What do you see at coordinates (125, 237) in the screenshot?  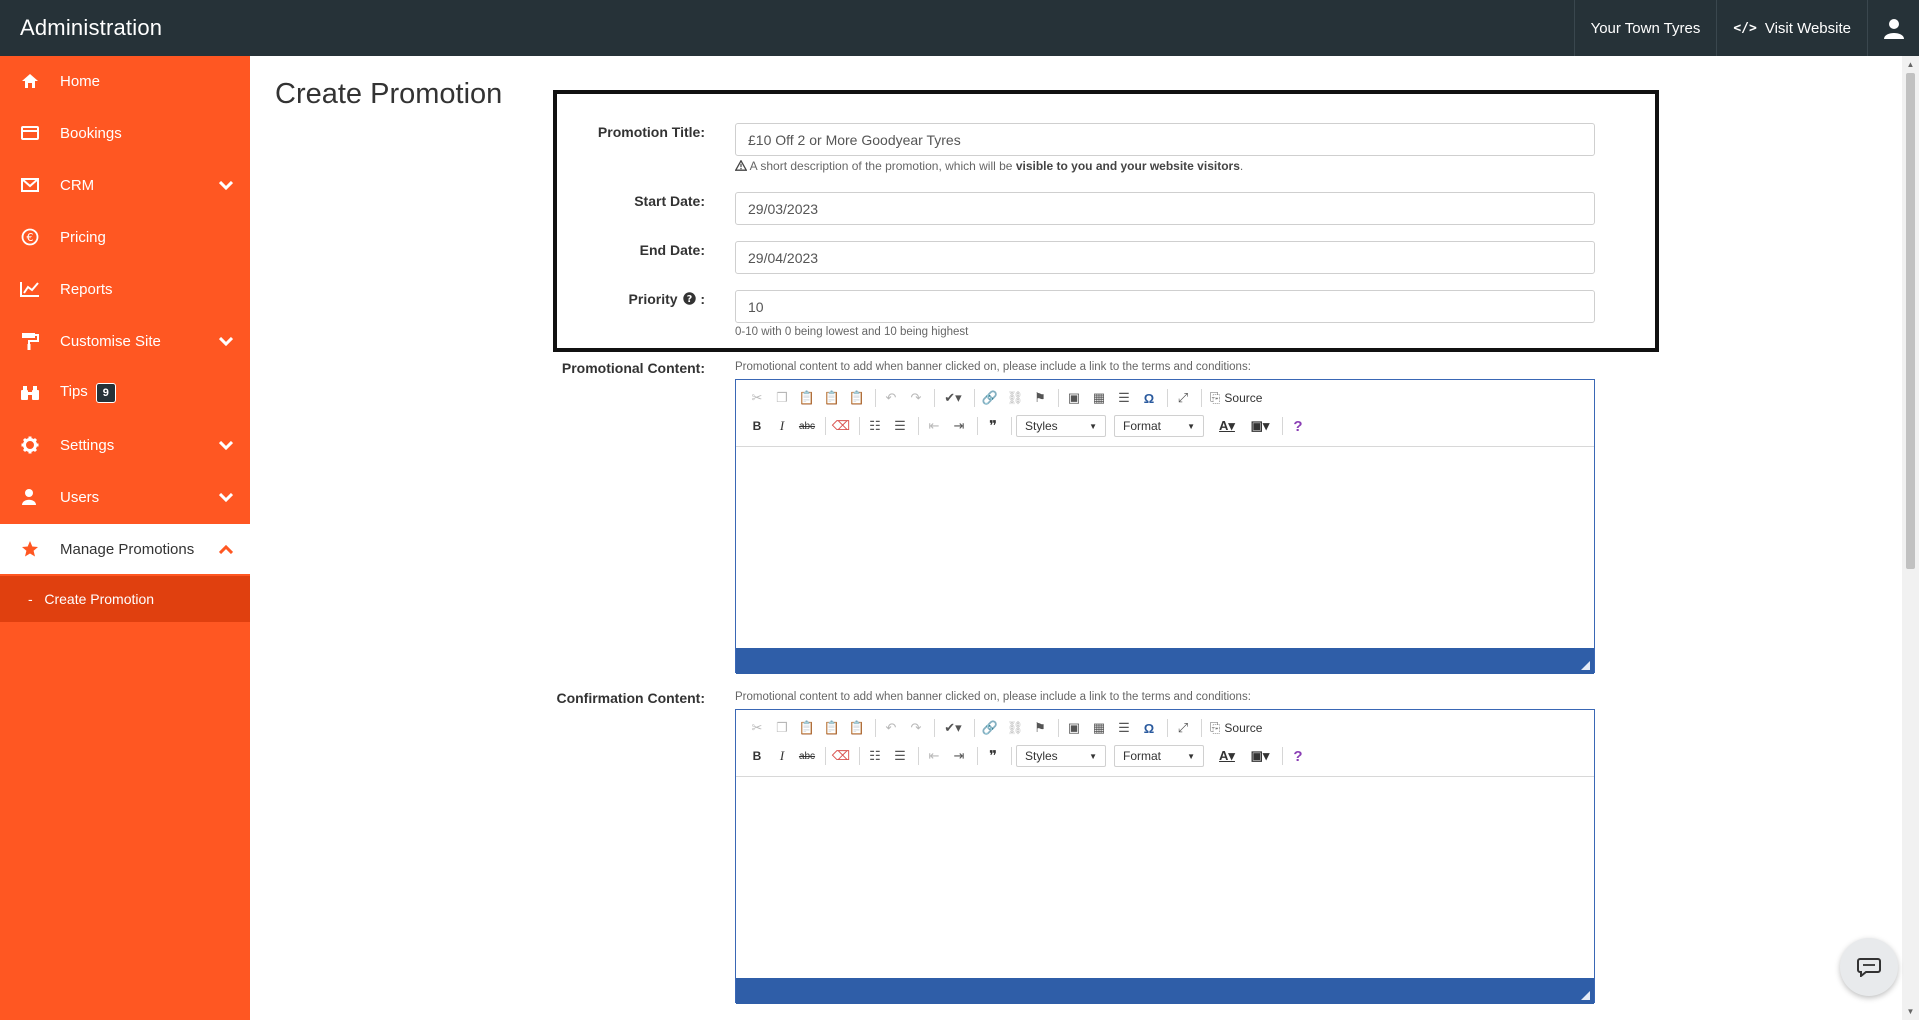 I see `sidebar-item-pricing: € Pricing` at bounding box center [125, 237].